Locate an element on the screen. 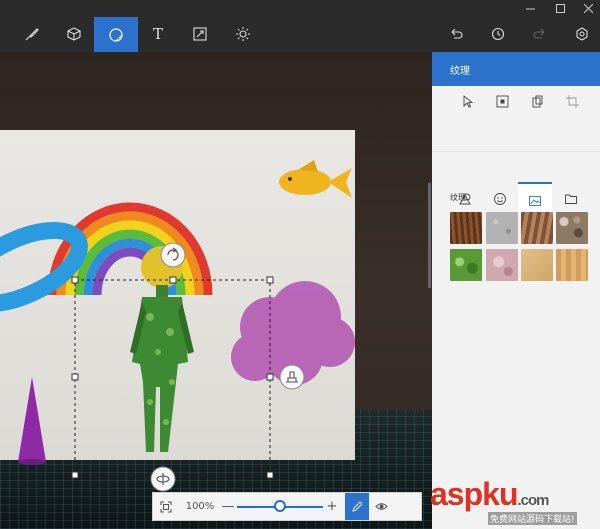 The width and height of the screenshot is (600, 529). texture-swatch-granite is located at coordinates (502, 228).